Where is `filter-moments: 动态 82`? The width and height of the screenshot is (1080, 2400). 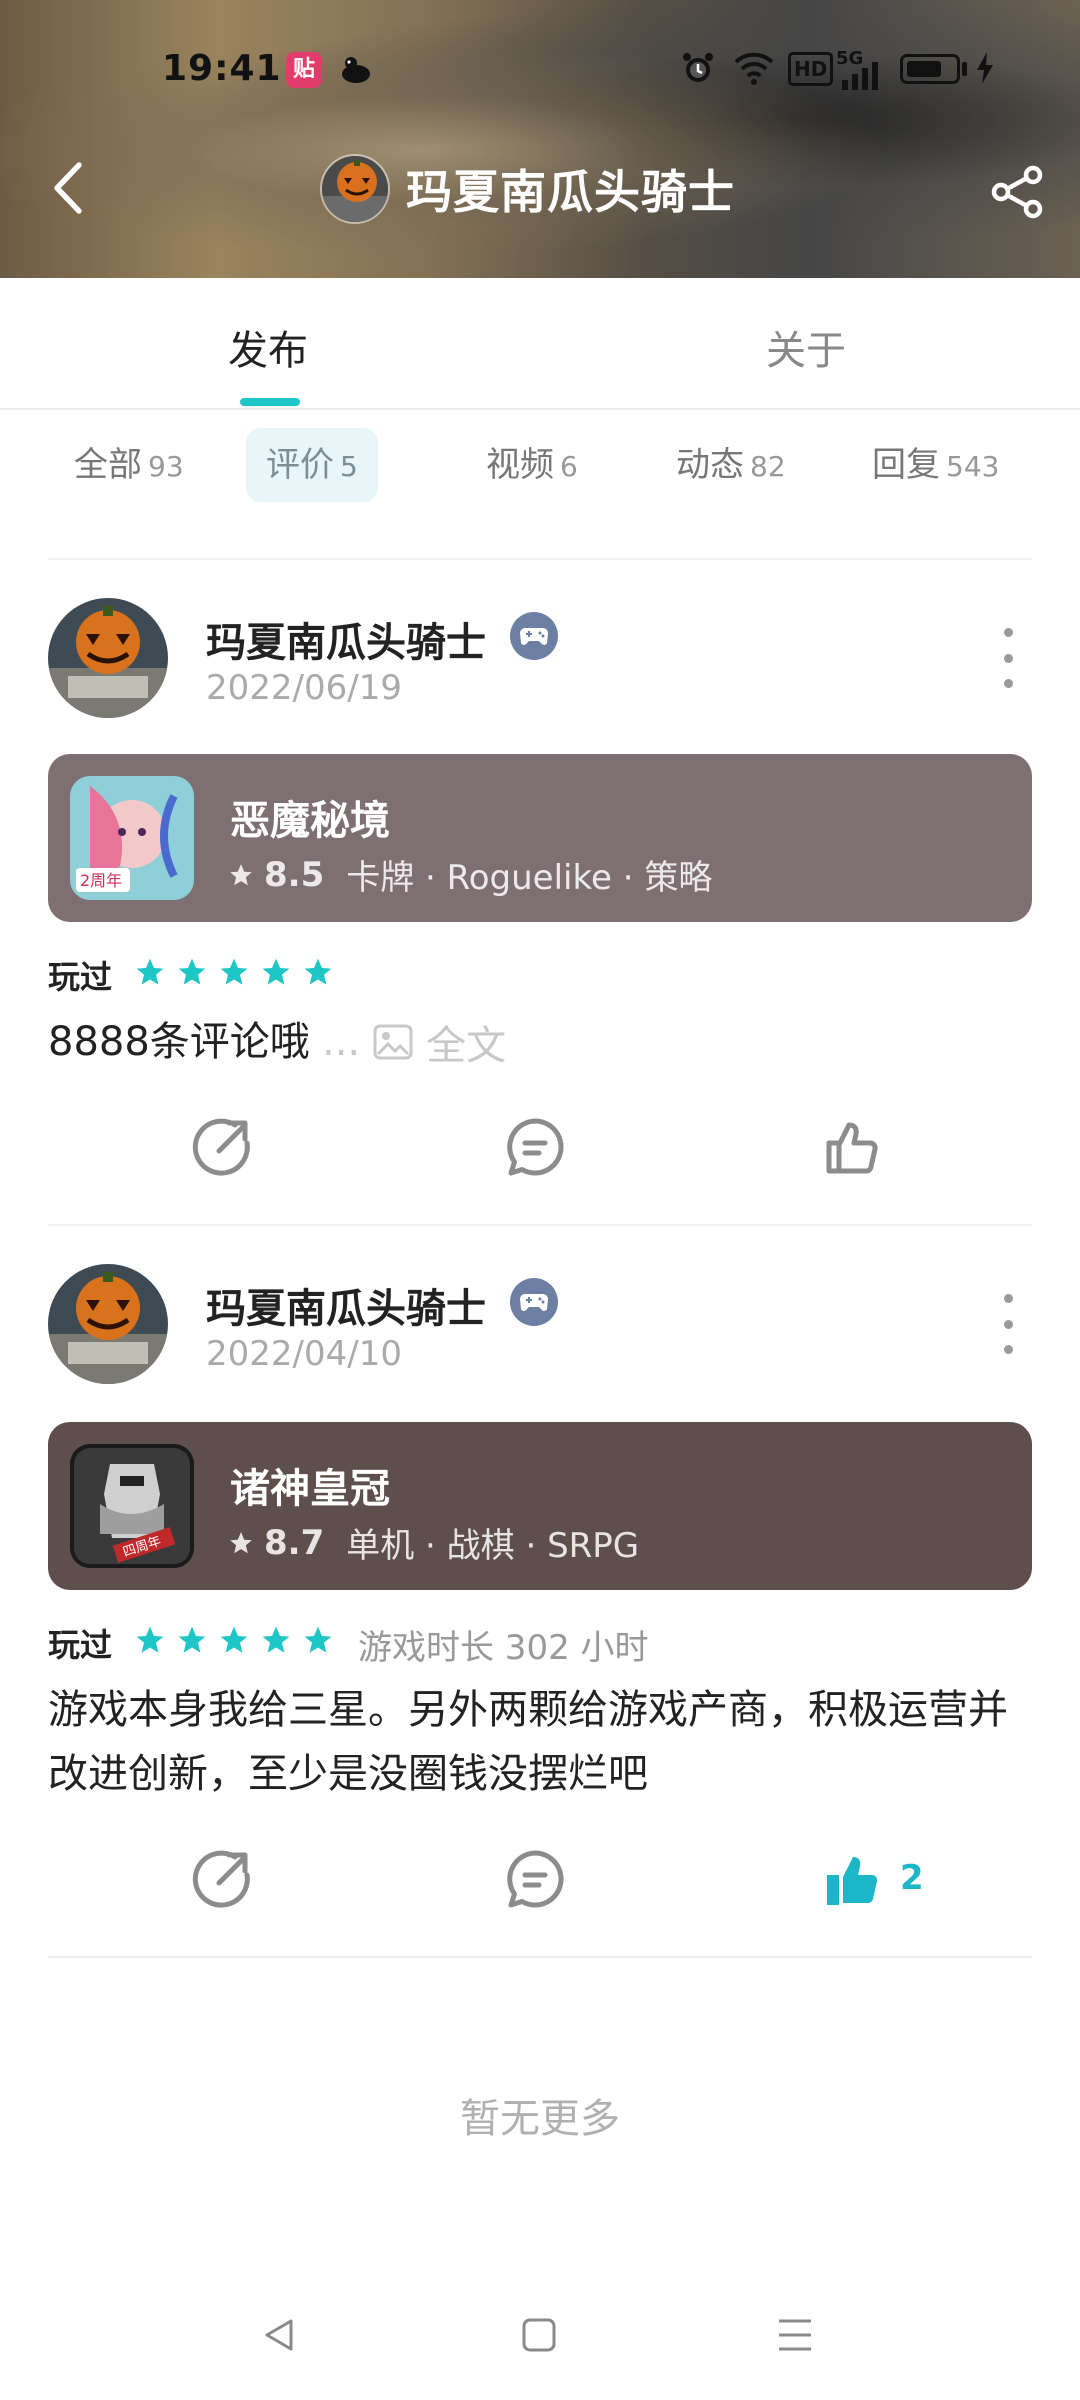 filter-moments: 动态 82 is located at coordinates (731, 465).